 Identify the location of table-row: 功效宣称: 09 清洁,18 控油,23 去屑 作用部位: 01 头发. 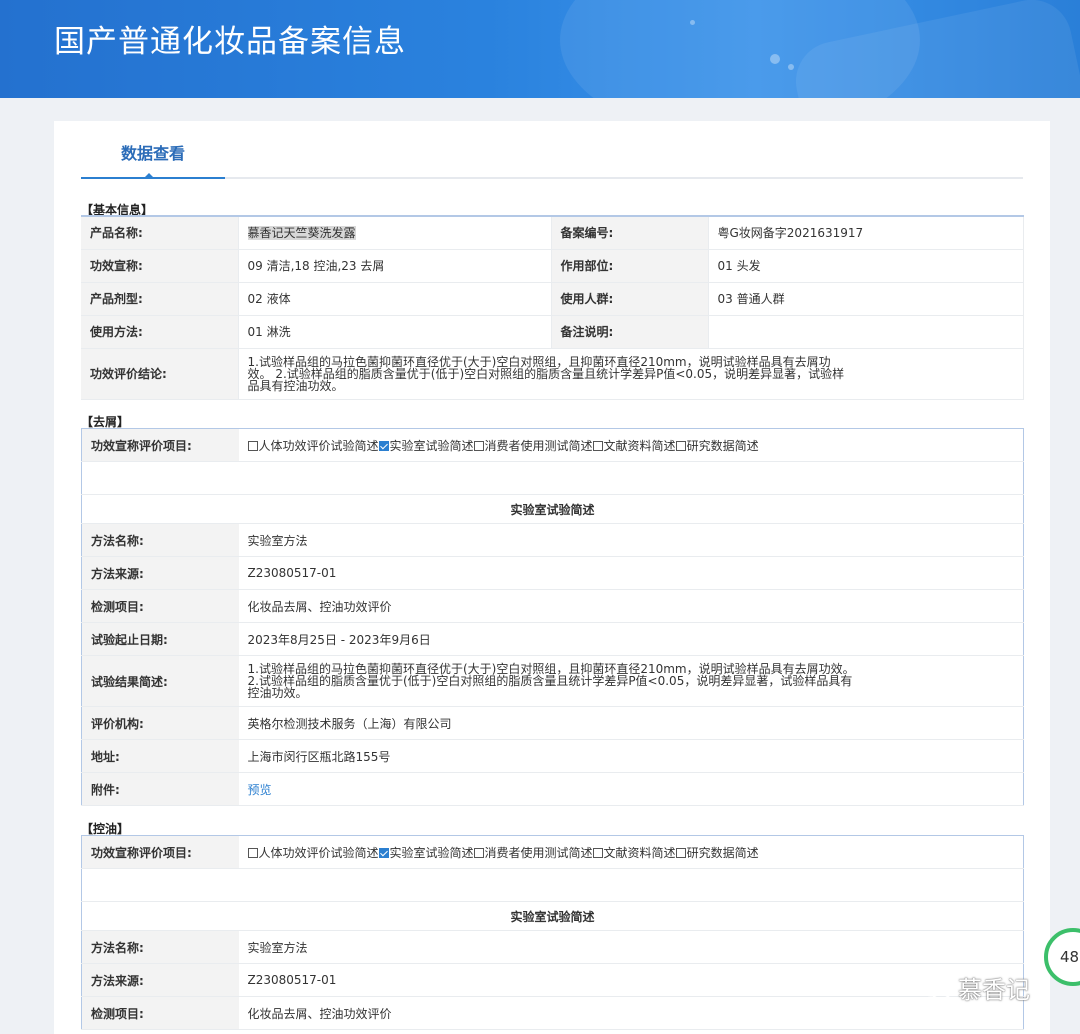
(552, 266).